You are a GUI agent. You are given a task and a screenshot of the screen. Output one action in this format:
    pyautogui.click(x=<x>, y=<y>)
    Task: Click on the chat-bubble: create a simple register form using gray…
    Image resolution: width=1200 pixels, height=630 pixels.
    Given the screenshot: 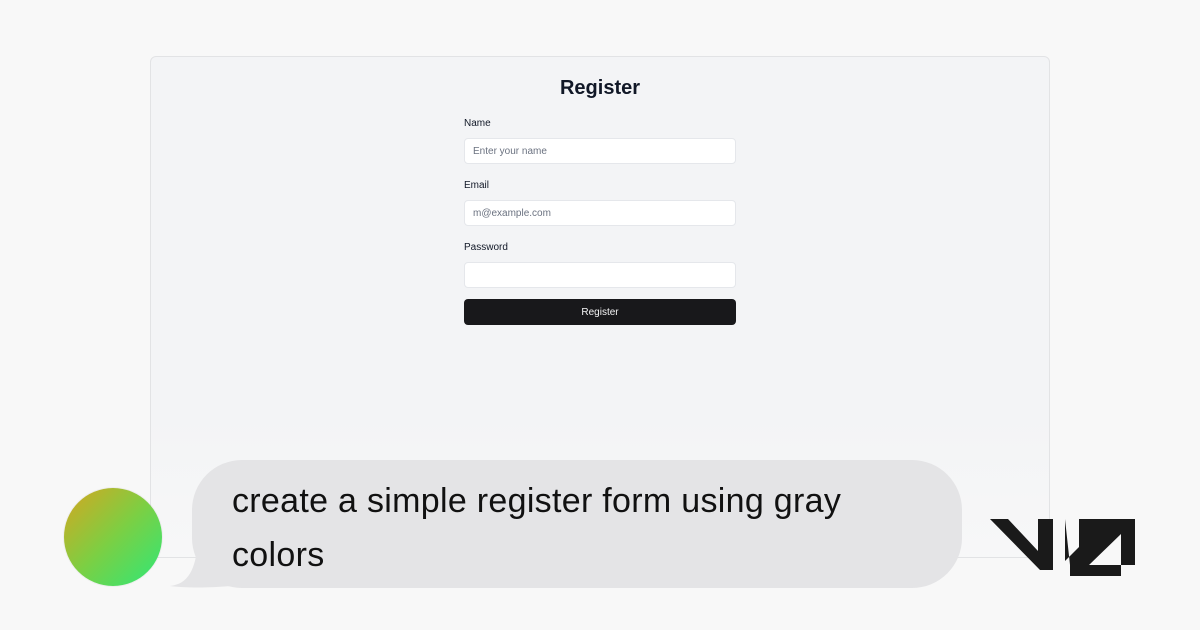 What is the action you would take?
    pyautogui.click(x=577, y=524)
    